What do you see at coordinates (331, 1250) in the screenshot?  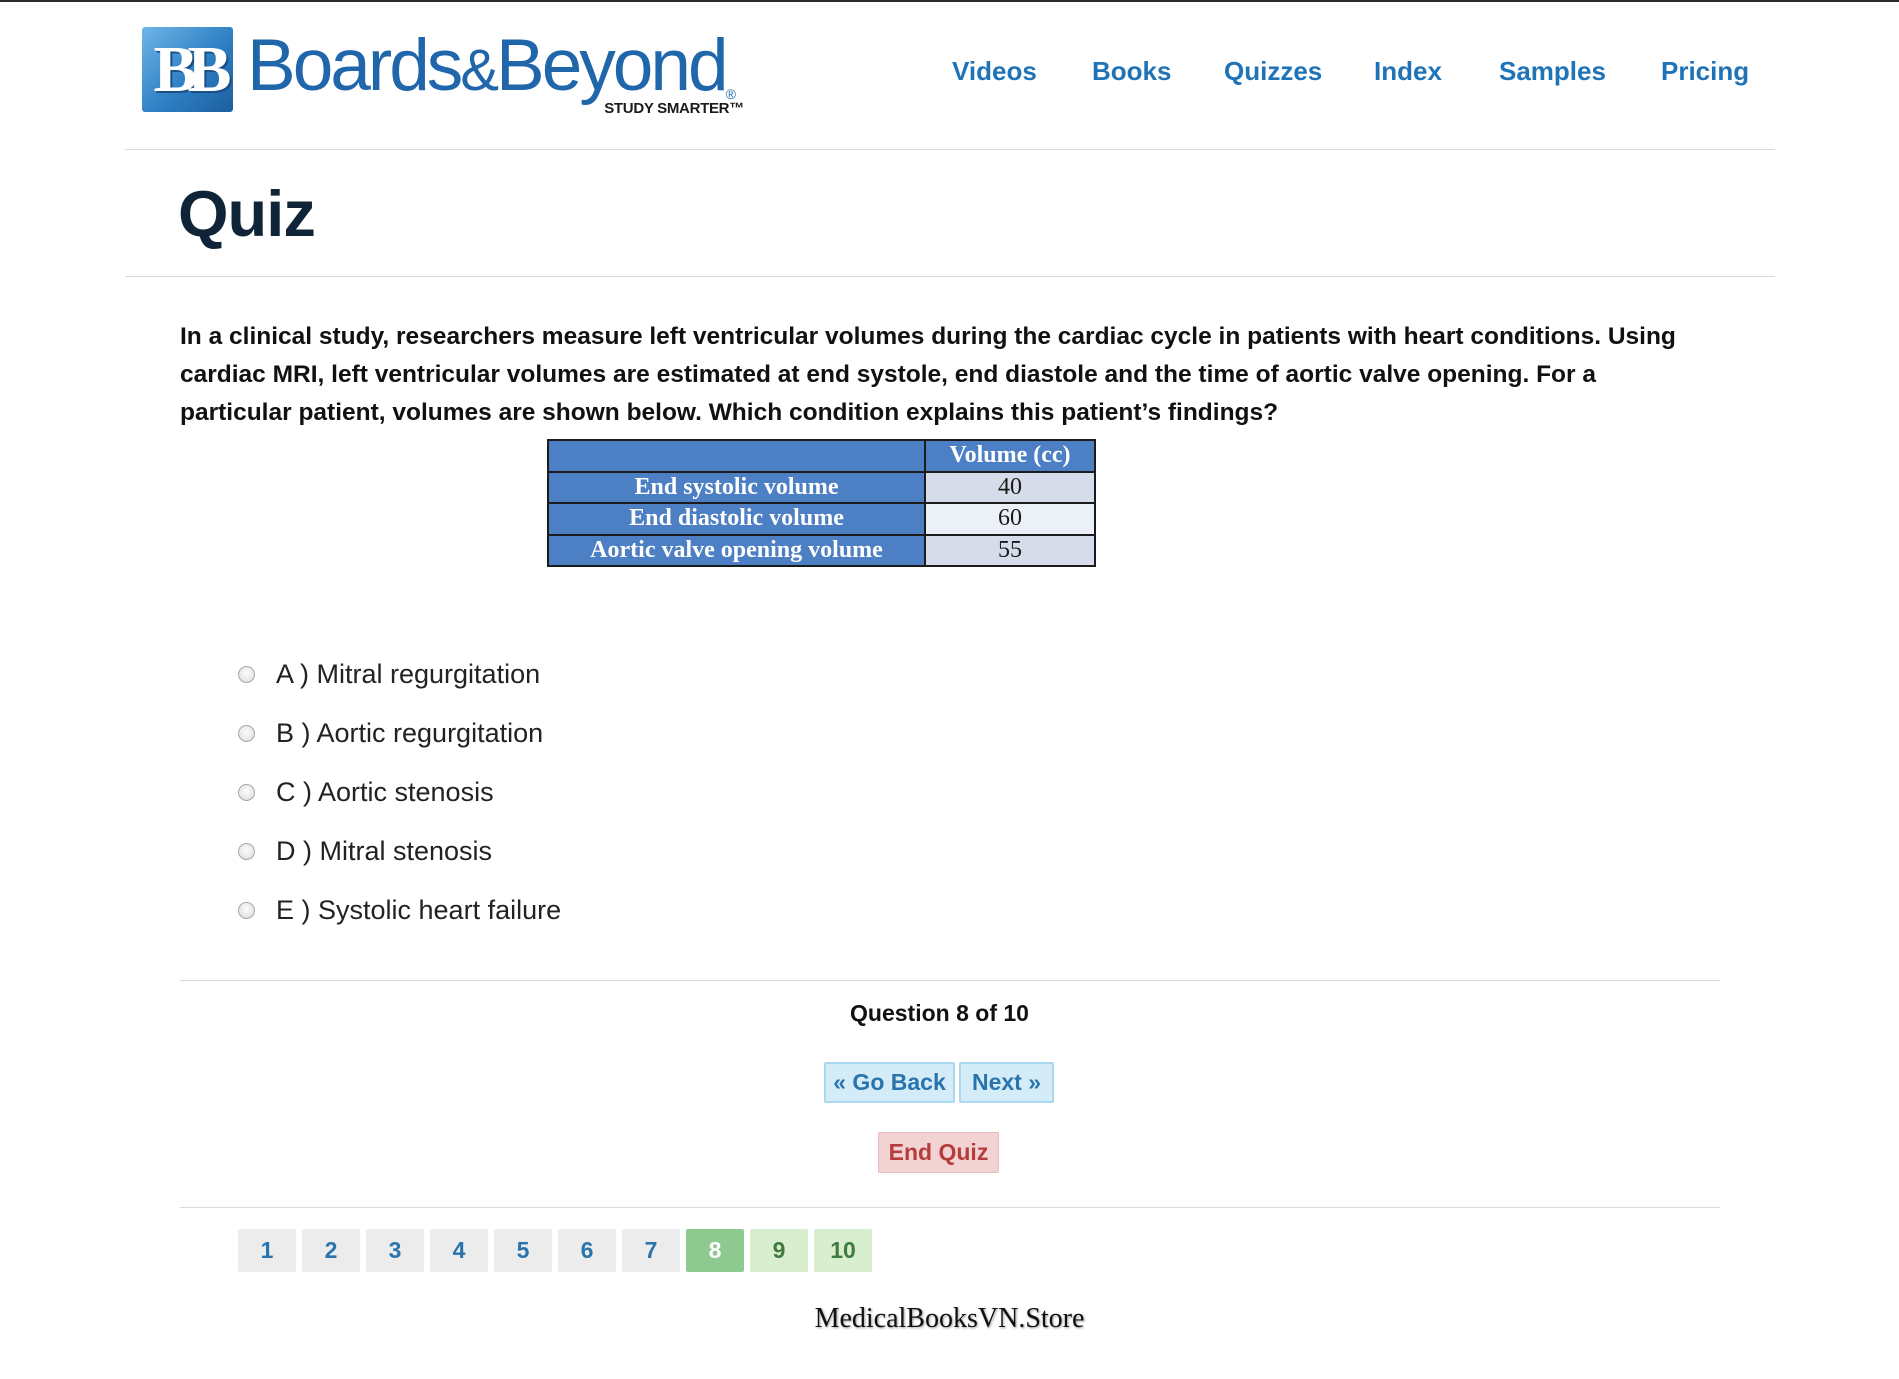 I see `page-button-2: 2` at bounding box center [331, 1250].